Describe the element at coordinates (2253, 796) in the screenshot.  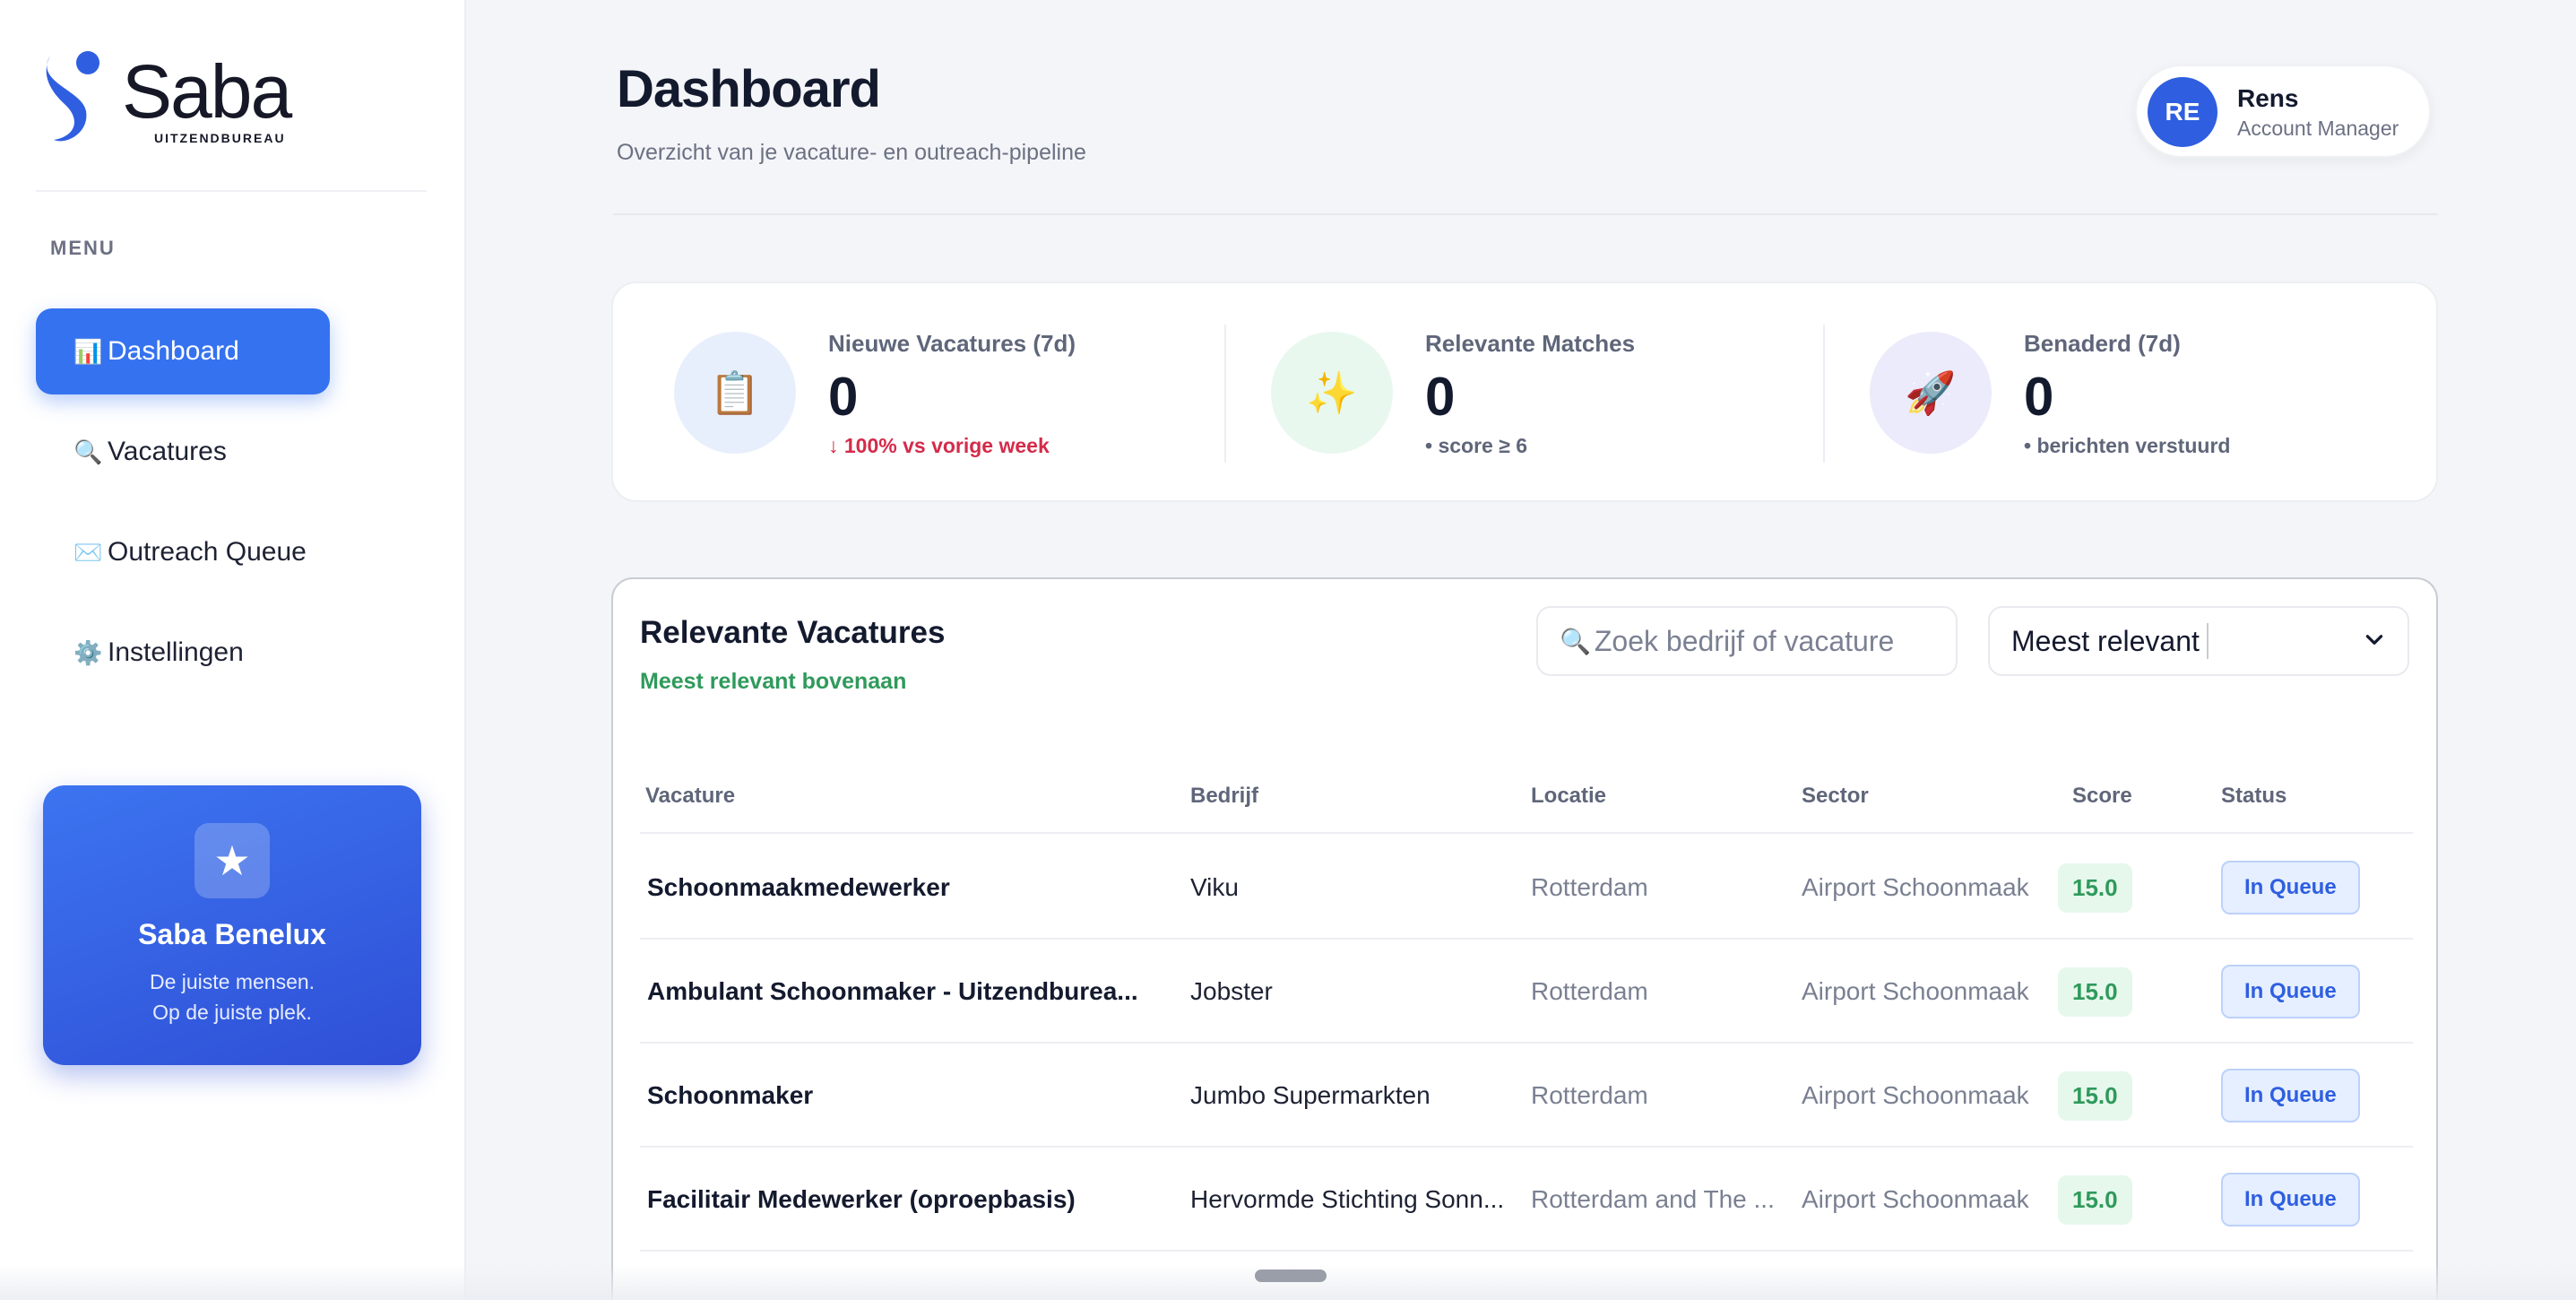
I see `column-header-status: Status` at that location.